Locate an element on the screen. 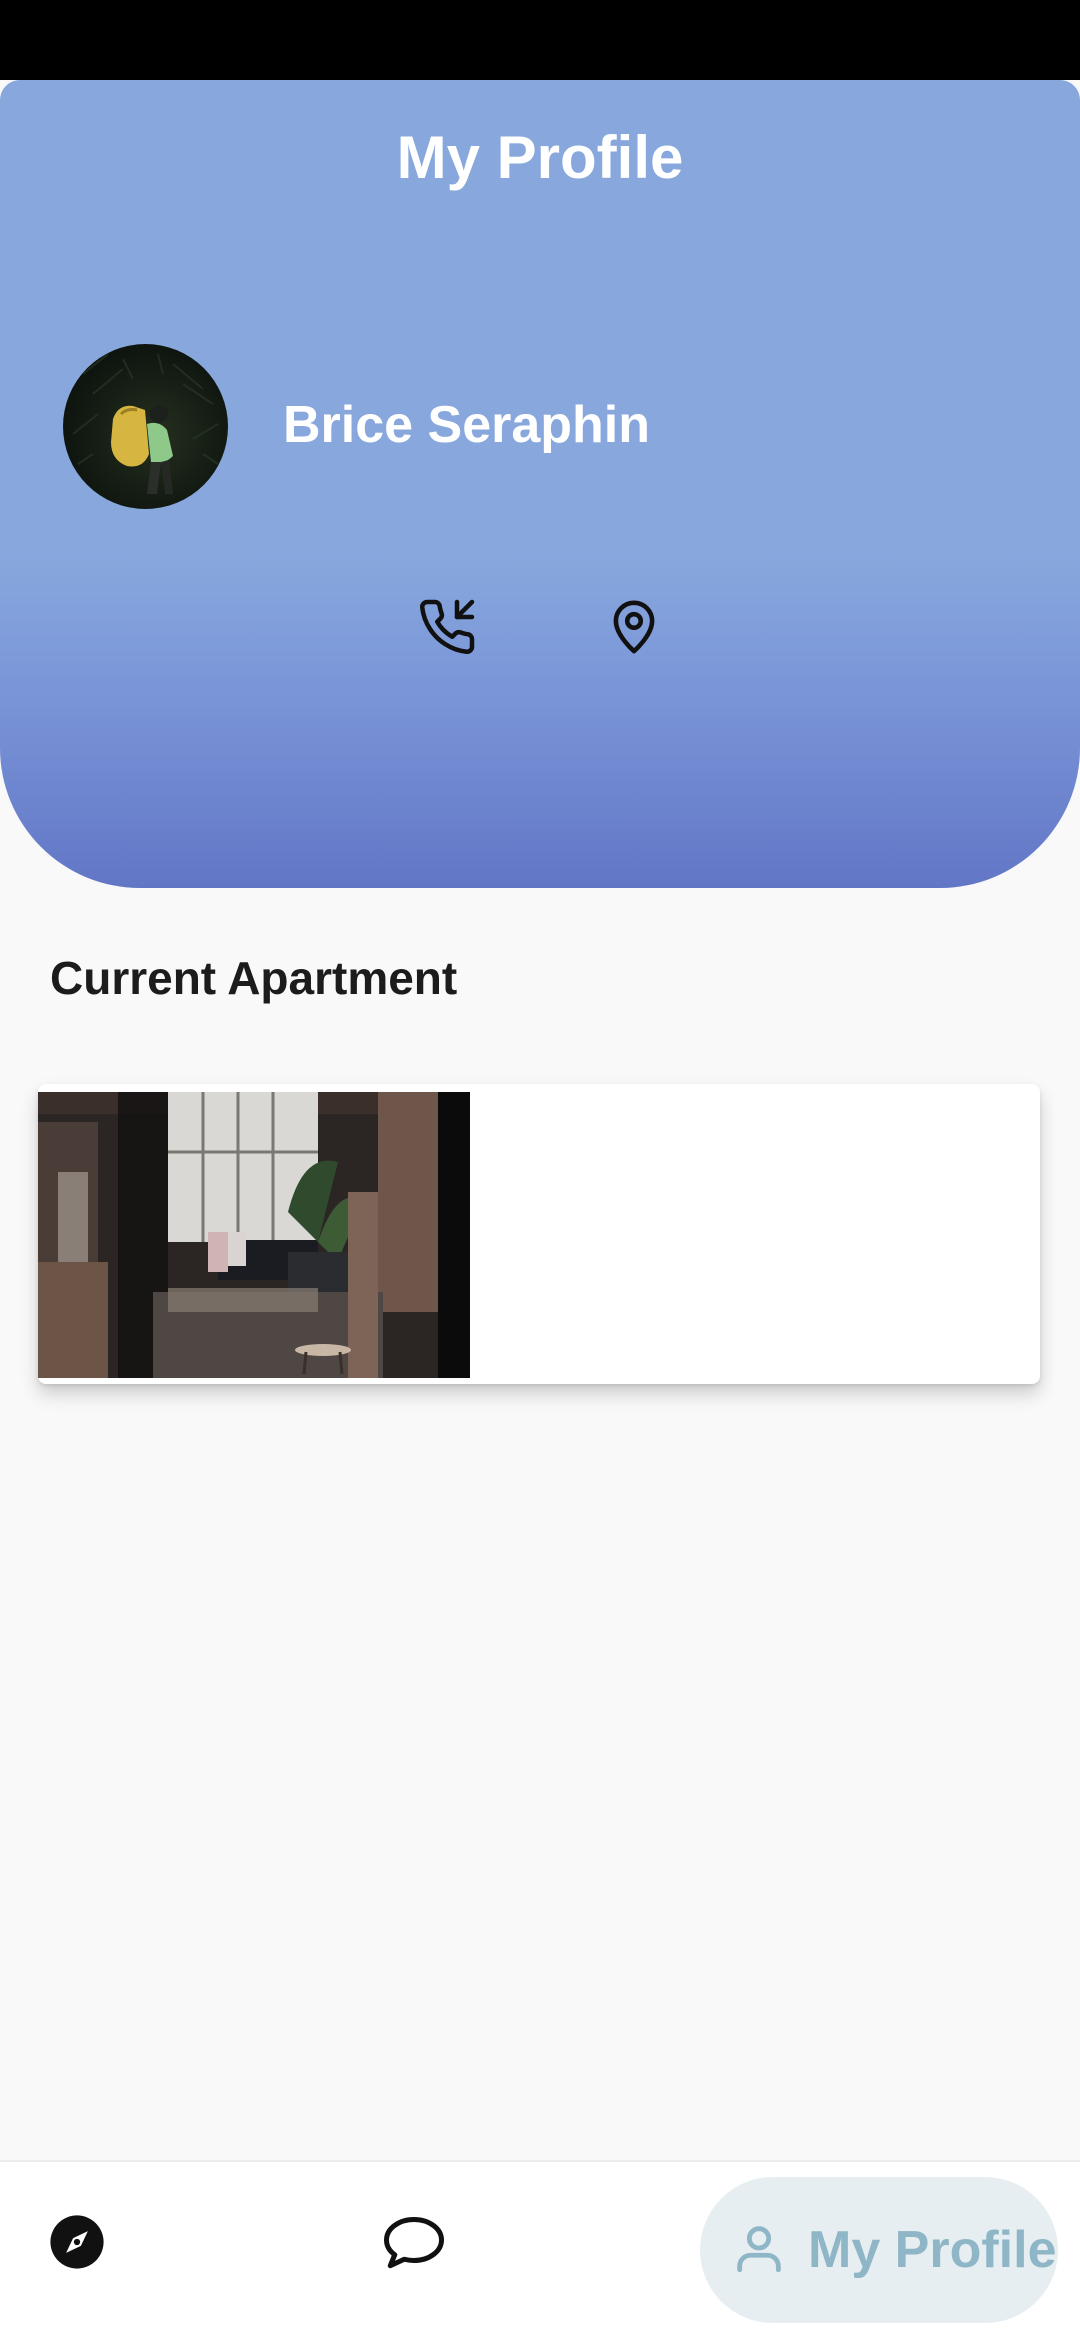  user-icon is located at coordinates (759, 2250).